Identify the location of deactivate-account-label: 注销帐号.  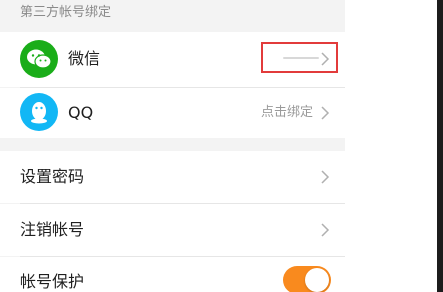
(52, 229).